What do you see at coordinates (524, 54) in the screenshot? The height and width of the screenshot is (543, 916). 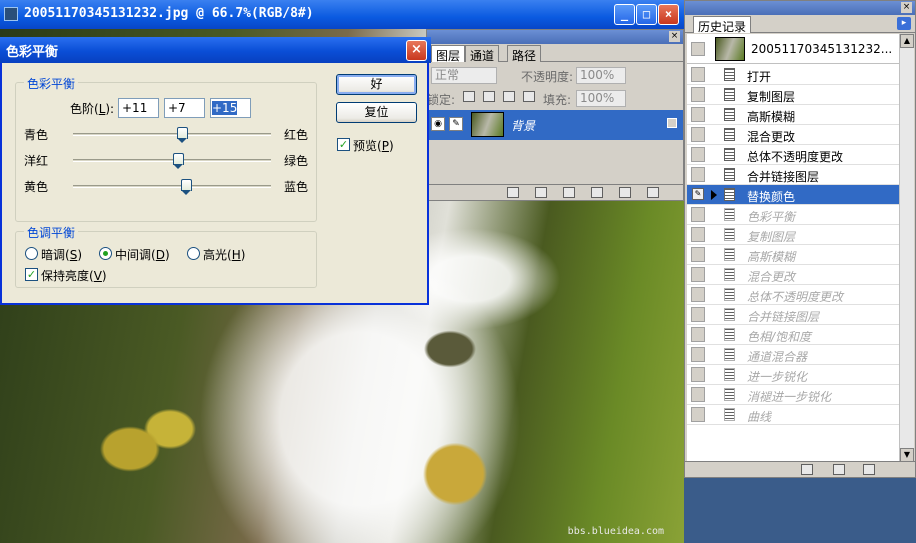 I see `tab-paths: 路径` at bounding box center [524, 54].